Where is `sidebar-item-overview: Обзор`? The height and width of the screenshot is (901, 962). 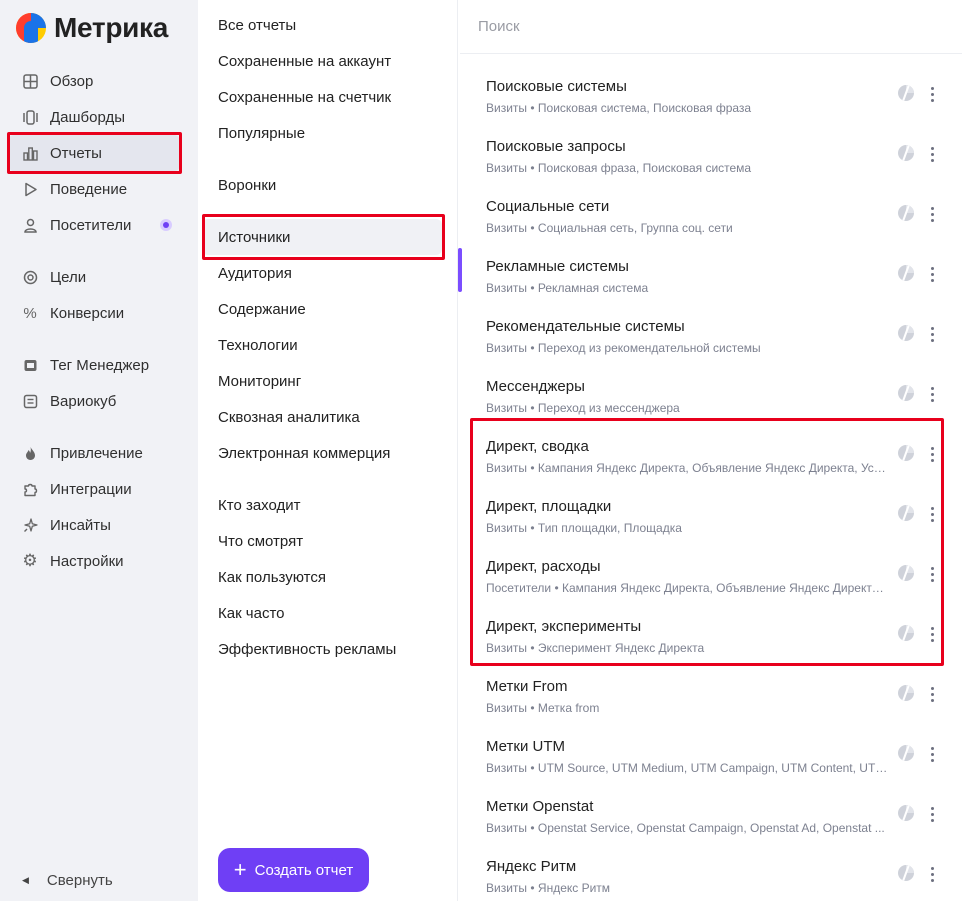
sidebar-item-overview: Обзор is located at coordinates (94, 81).